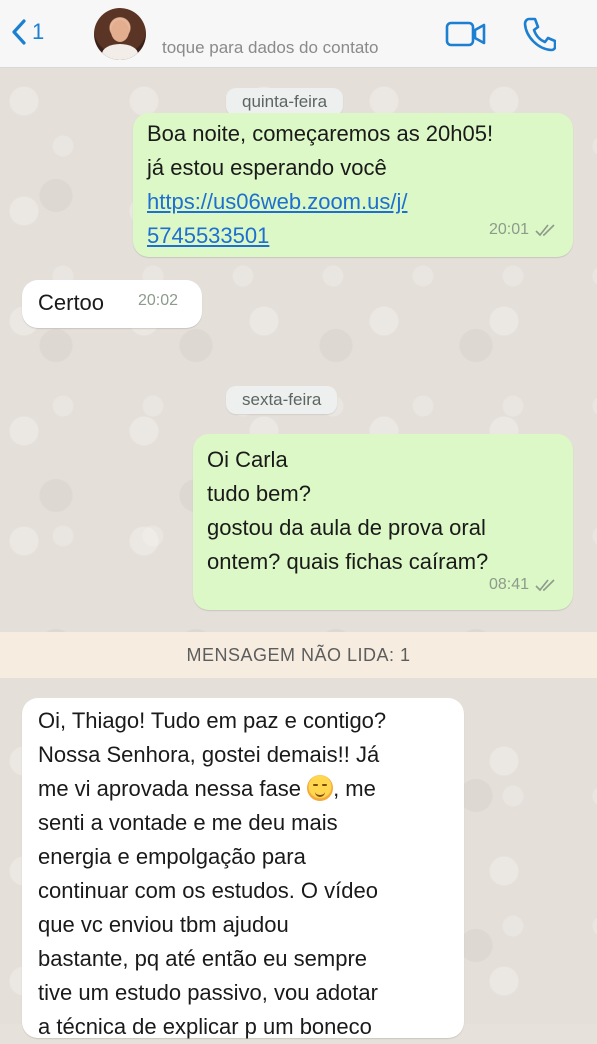 Image resolution: width=597 pixels, height=1044 pixels. Describe the element at coordinates (508, 584) in the screenshot. I see `message-time: 08:41` at that location.